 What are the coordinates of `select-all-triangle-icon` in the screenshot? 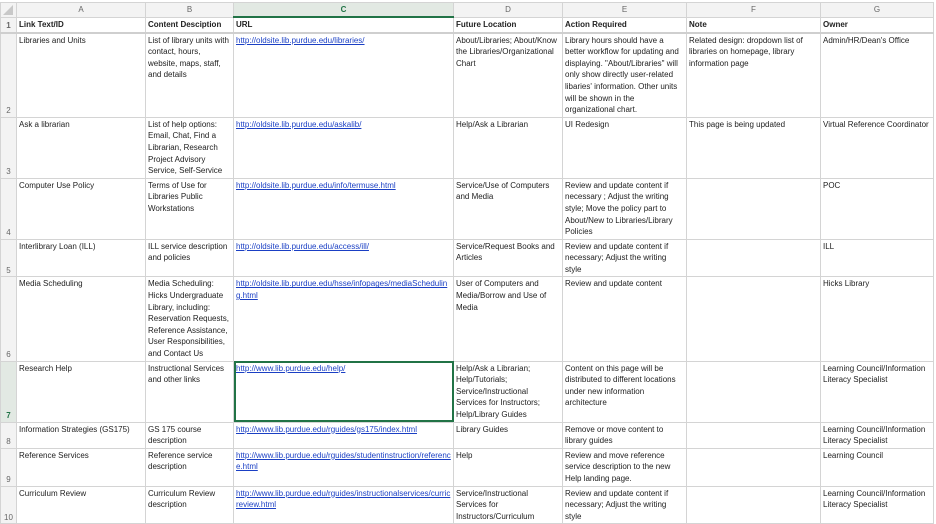 It's located at (8, 10).